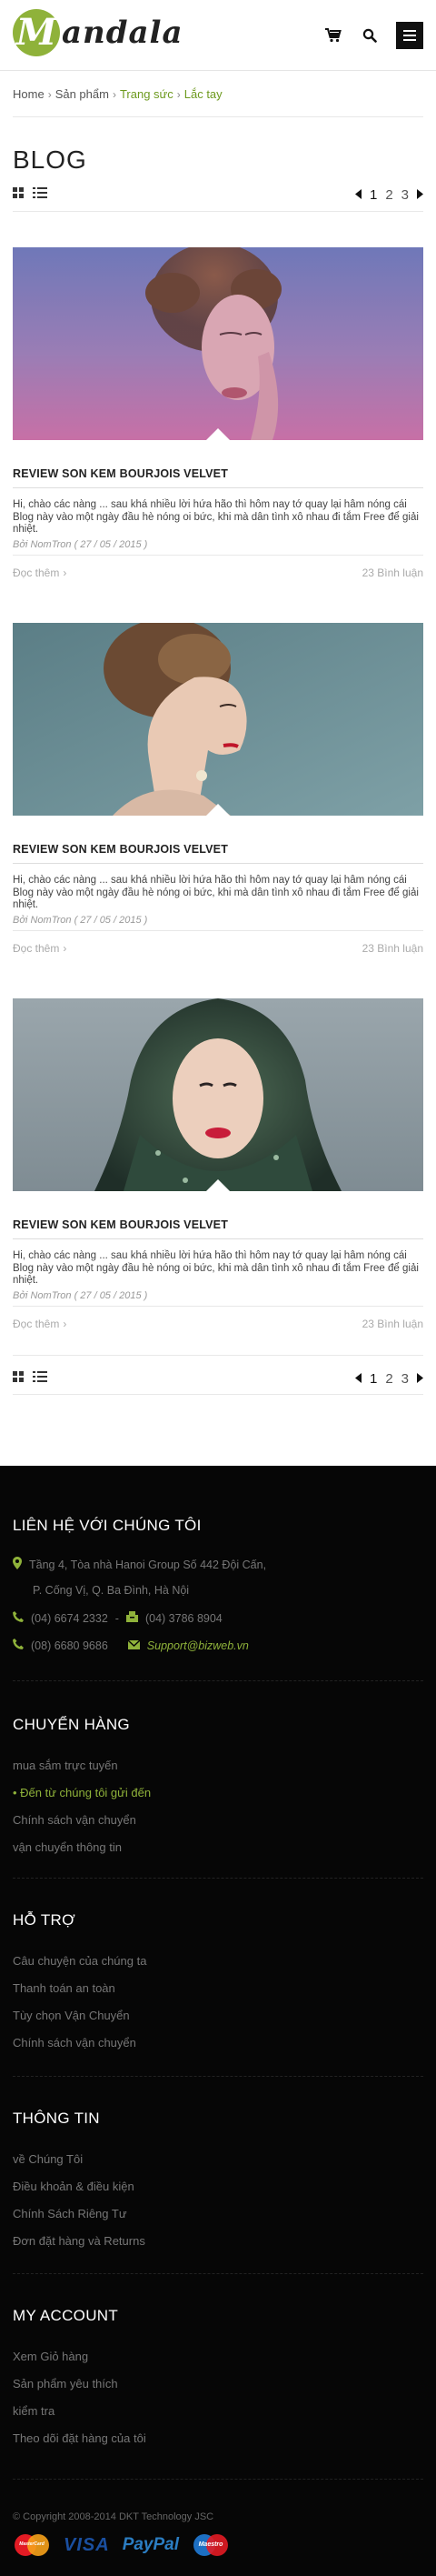  Describe the element at coordinates (71, 2015) in the screenshot. I see `footer-link: Tùy chọn Vận Chuyển` at that location.